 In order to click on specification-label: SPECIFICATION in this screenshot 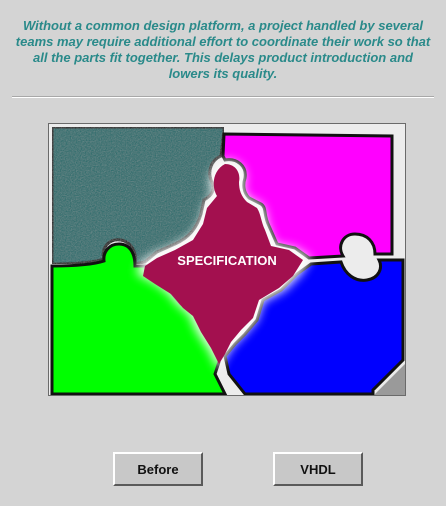, I will do `click(226, 260)`.